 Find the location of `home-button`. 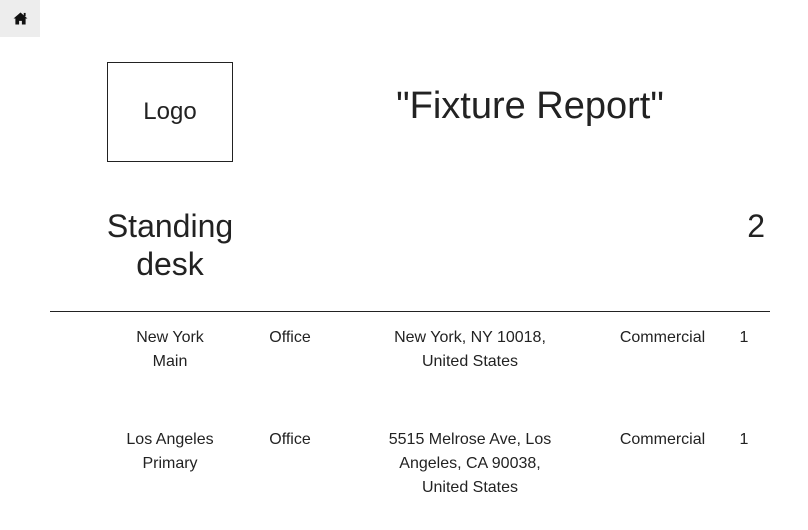

home-button is located at coordinates (20, 18).